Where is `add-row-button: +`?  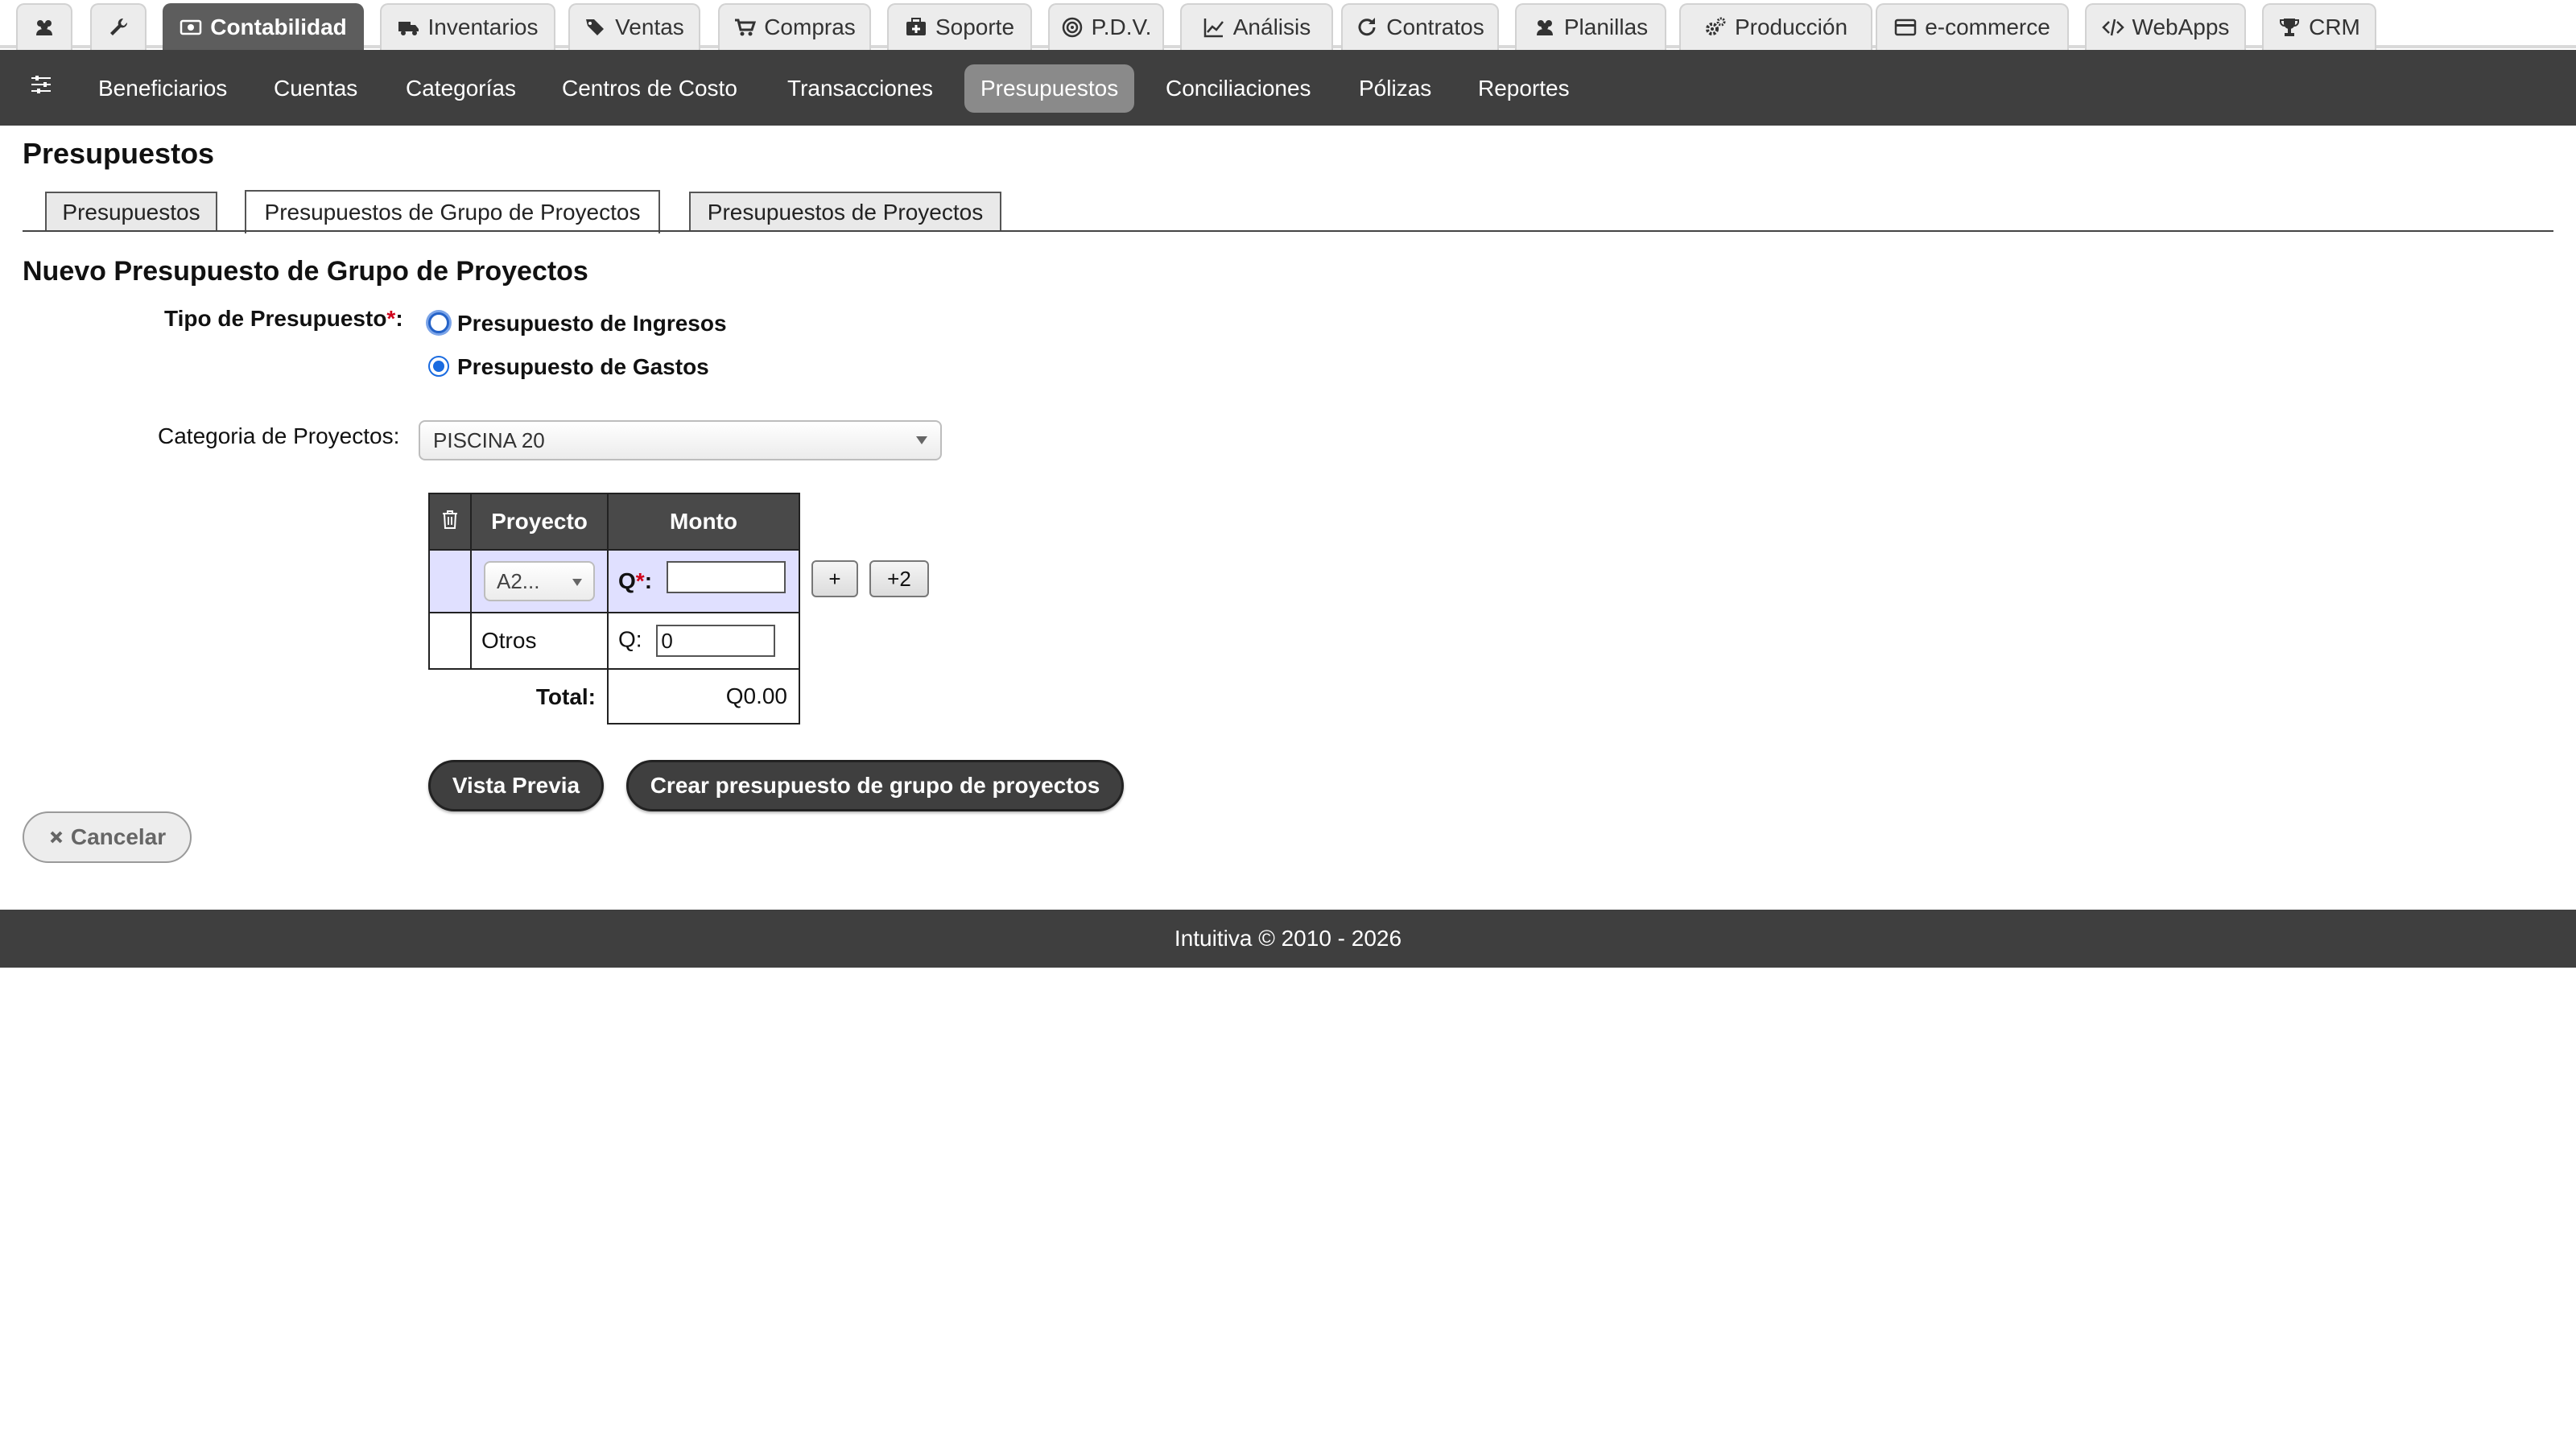 add-row-button: + is located at coordinates (834, 578).